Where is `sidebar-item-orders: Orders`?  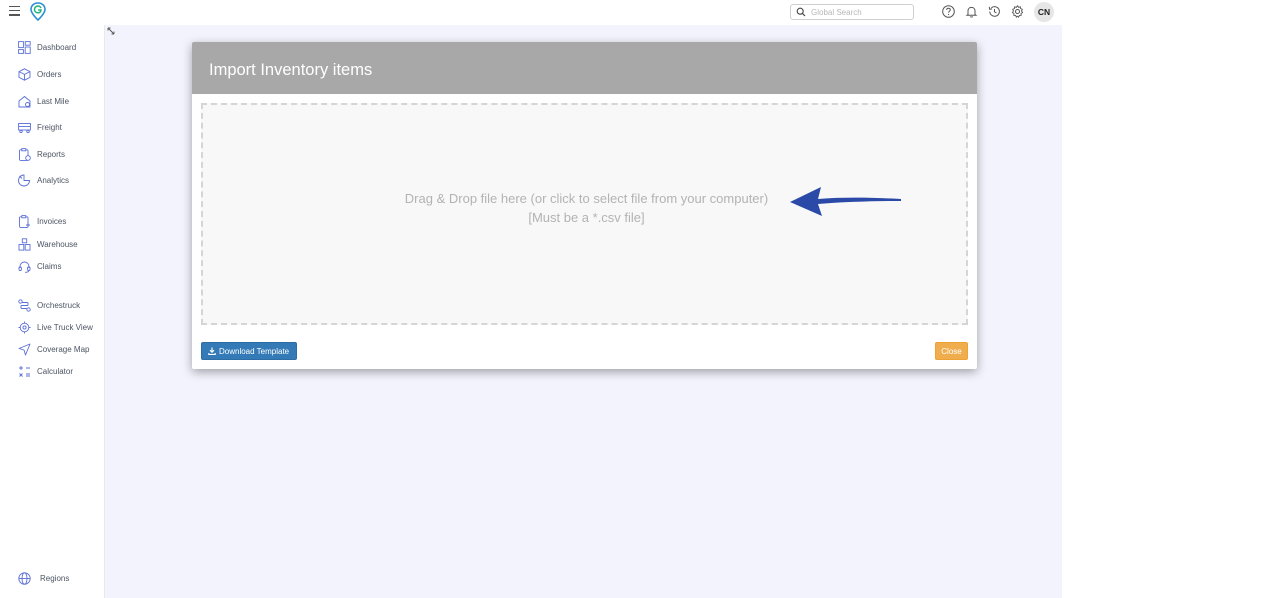 sidebar-item-orders: Orders is located at coordinates (39, 74).